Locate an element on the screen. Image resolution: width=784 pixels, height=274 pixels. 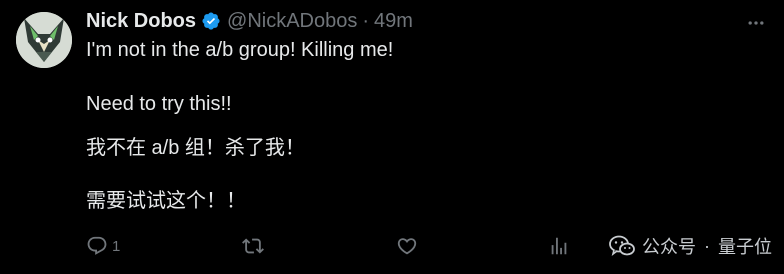
more-options-icon is located at coordinates (756, 23).